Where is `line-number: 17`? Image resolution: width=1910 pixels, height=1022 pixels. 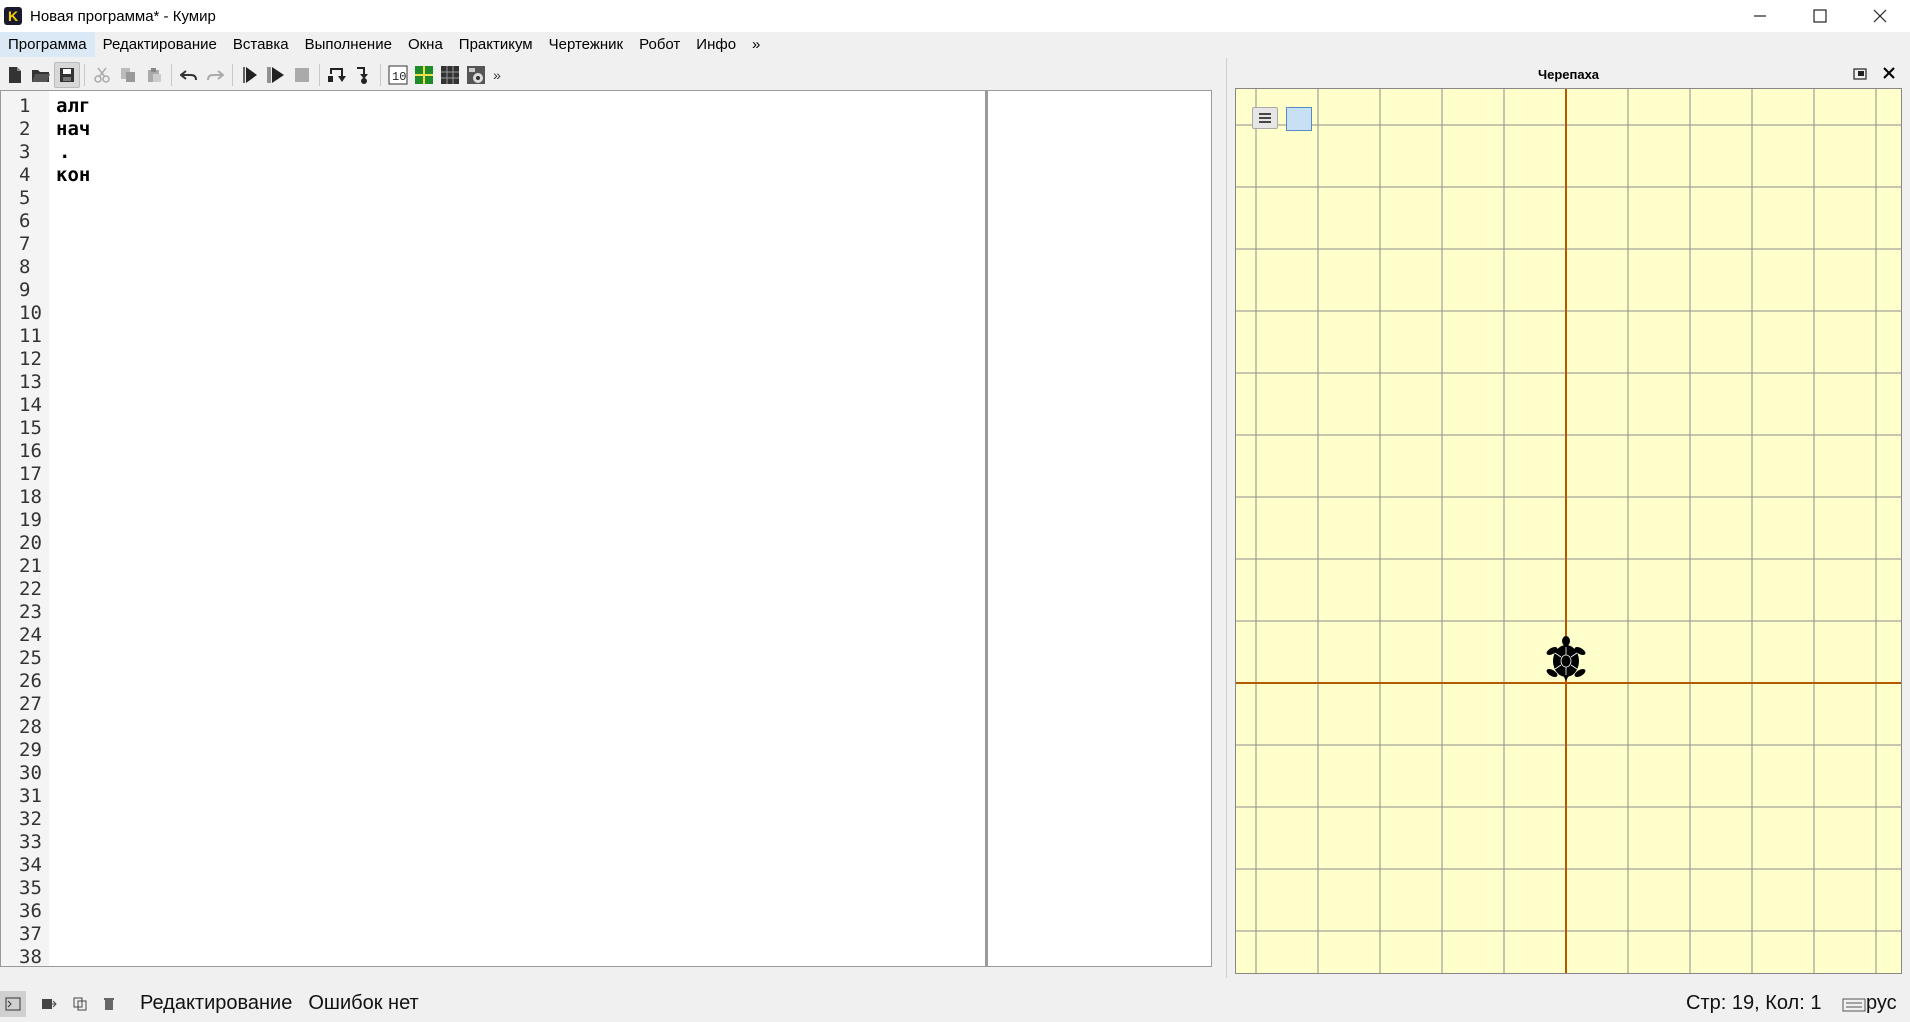
line-number: 17 is located at coordinates (30, 474).